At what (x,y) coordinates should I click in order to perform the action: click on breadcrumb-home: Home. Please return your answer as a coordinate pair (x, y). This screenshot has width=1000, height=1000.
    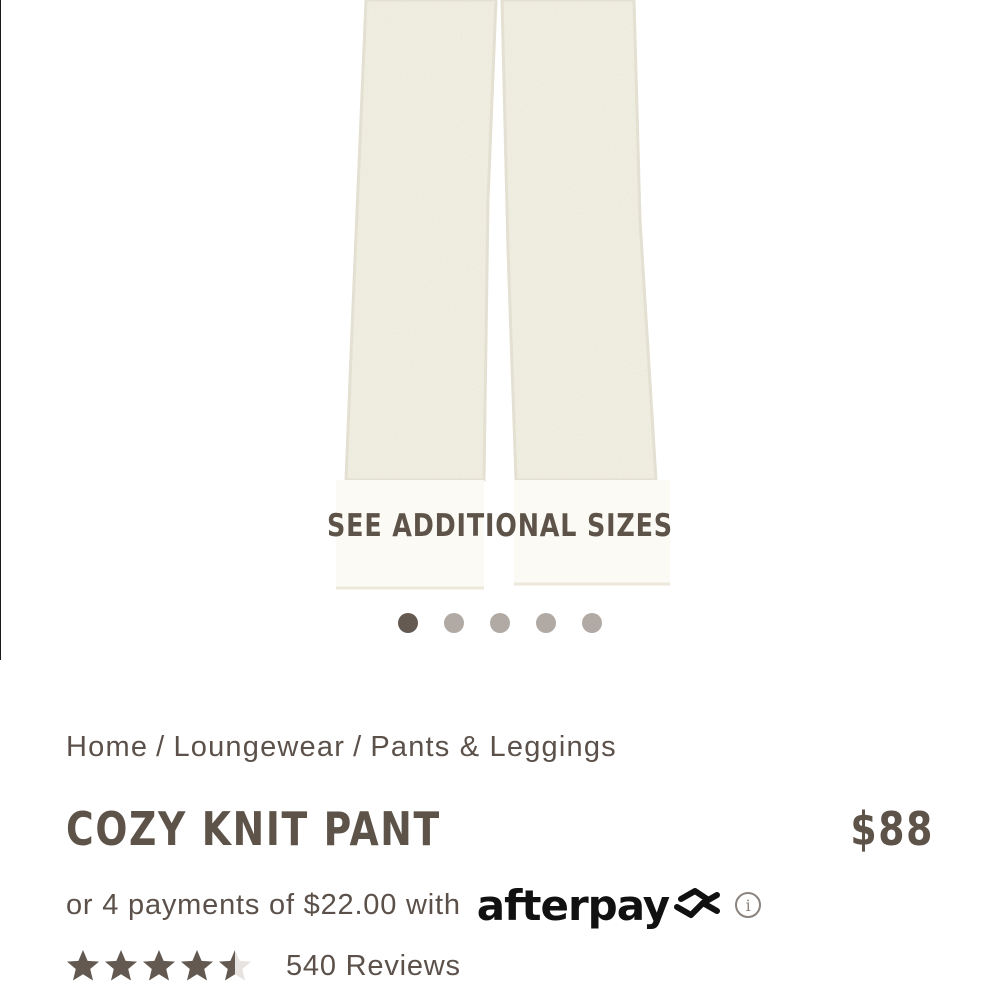
    Looking at the image, I should click on (107, 747).